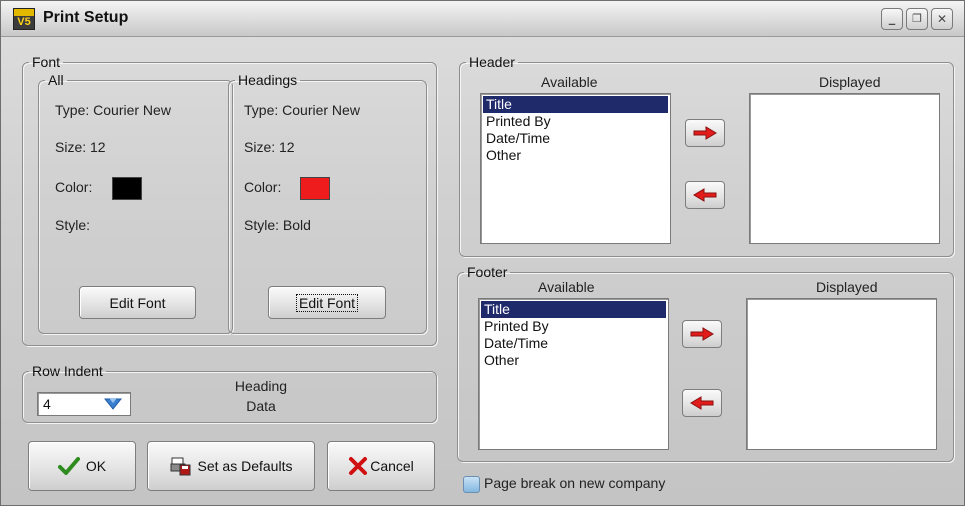  I want to click on app-logo-icon: V5, so click(24, 19).